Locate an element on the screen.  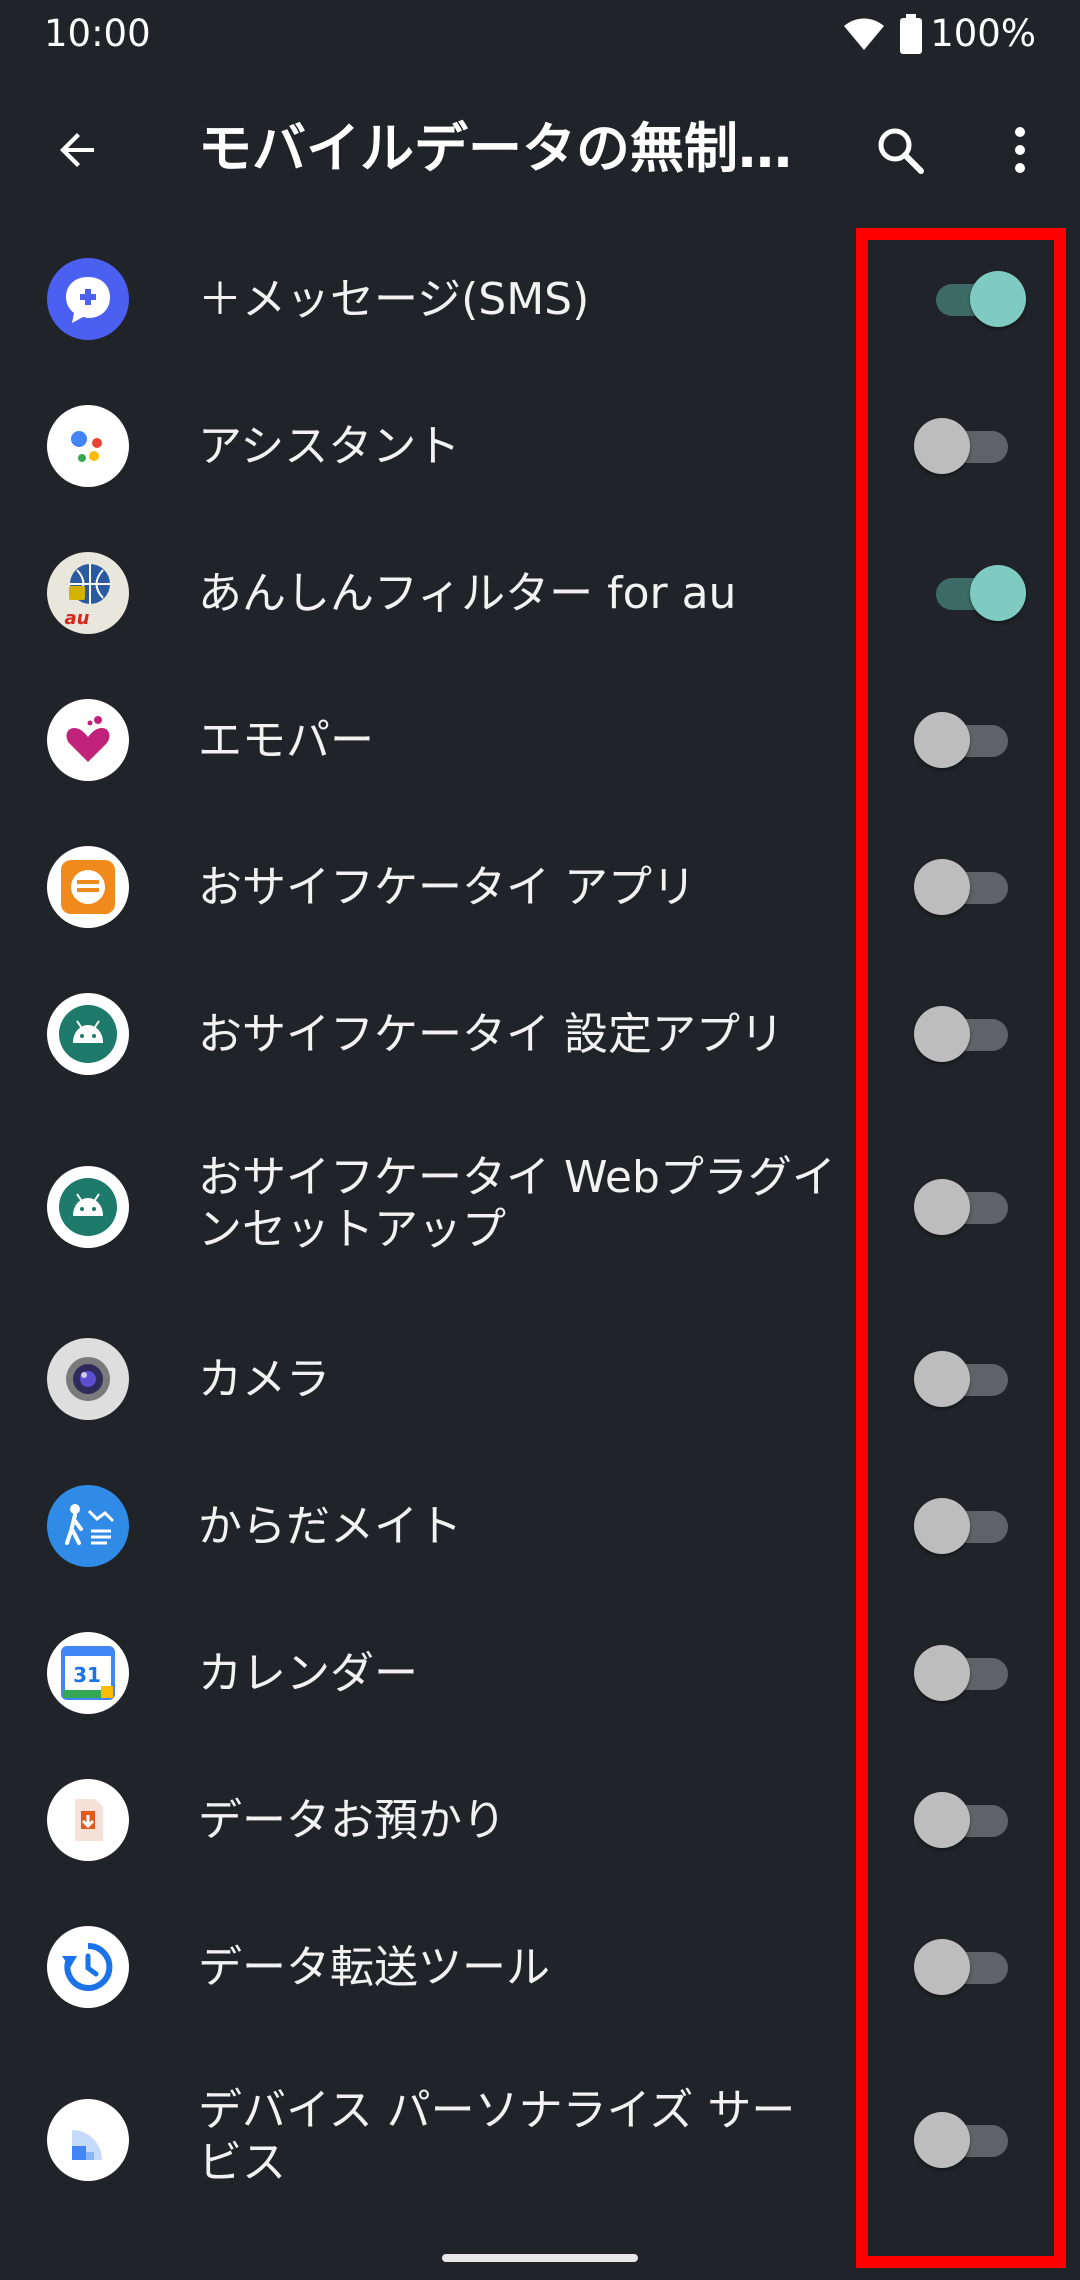
anshin-filter-icon: au is located at coordinates (88, 593).